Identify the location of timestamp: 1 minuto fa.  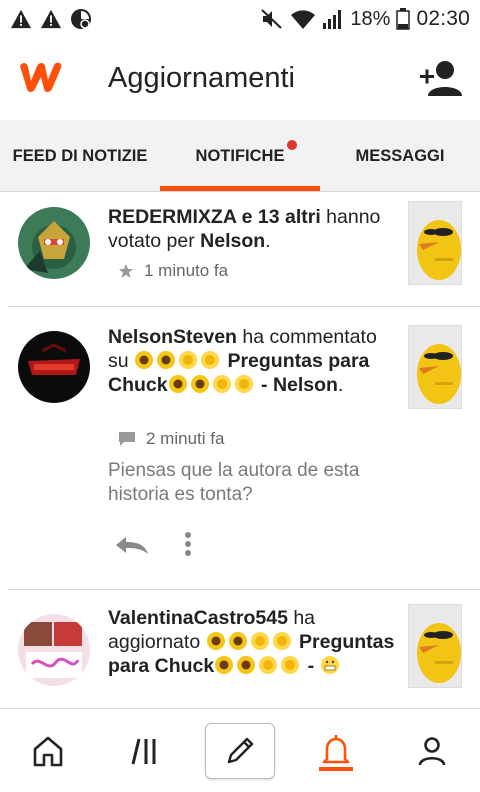
(186, 270).